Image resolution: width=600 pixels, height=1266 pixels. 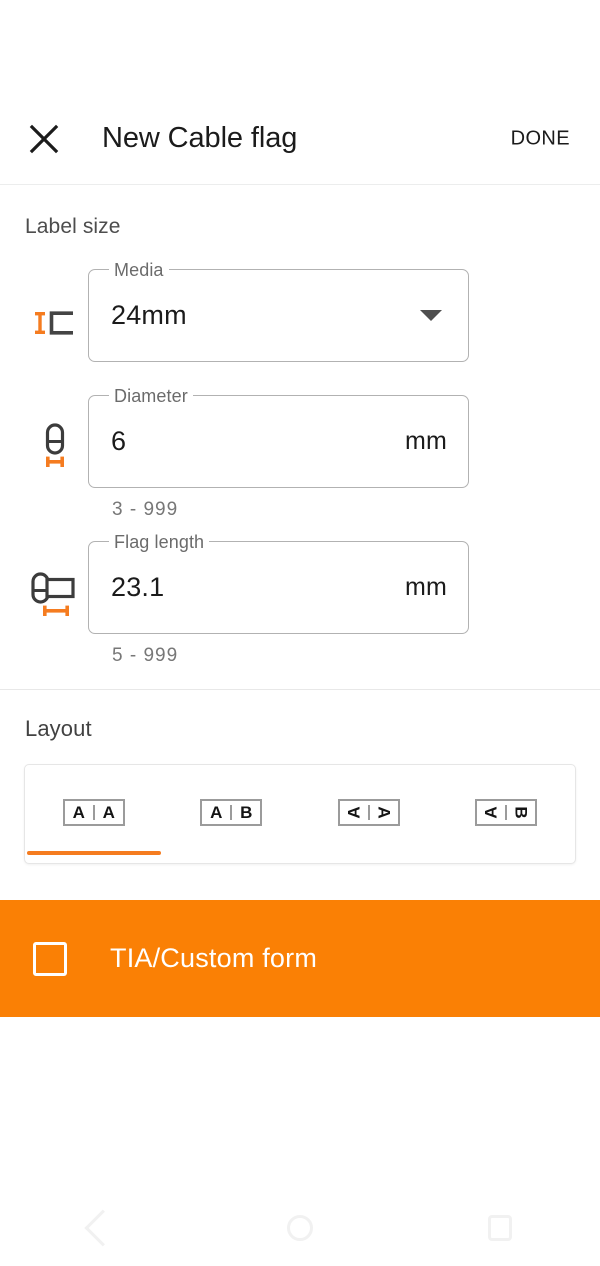 I want to click on layout-preview-a-b-rotated: A B, so click(x=506, y=812).